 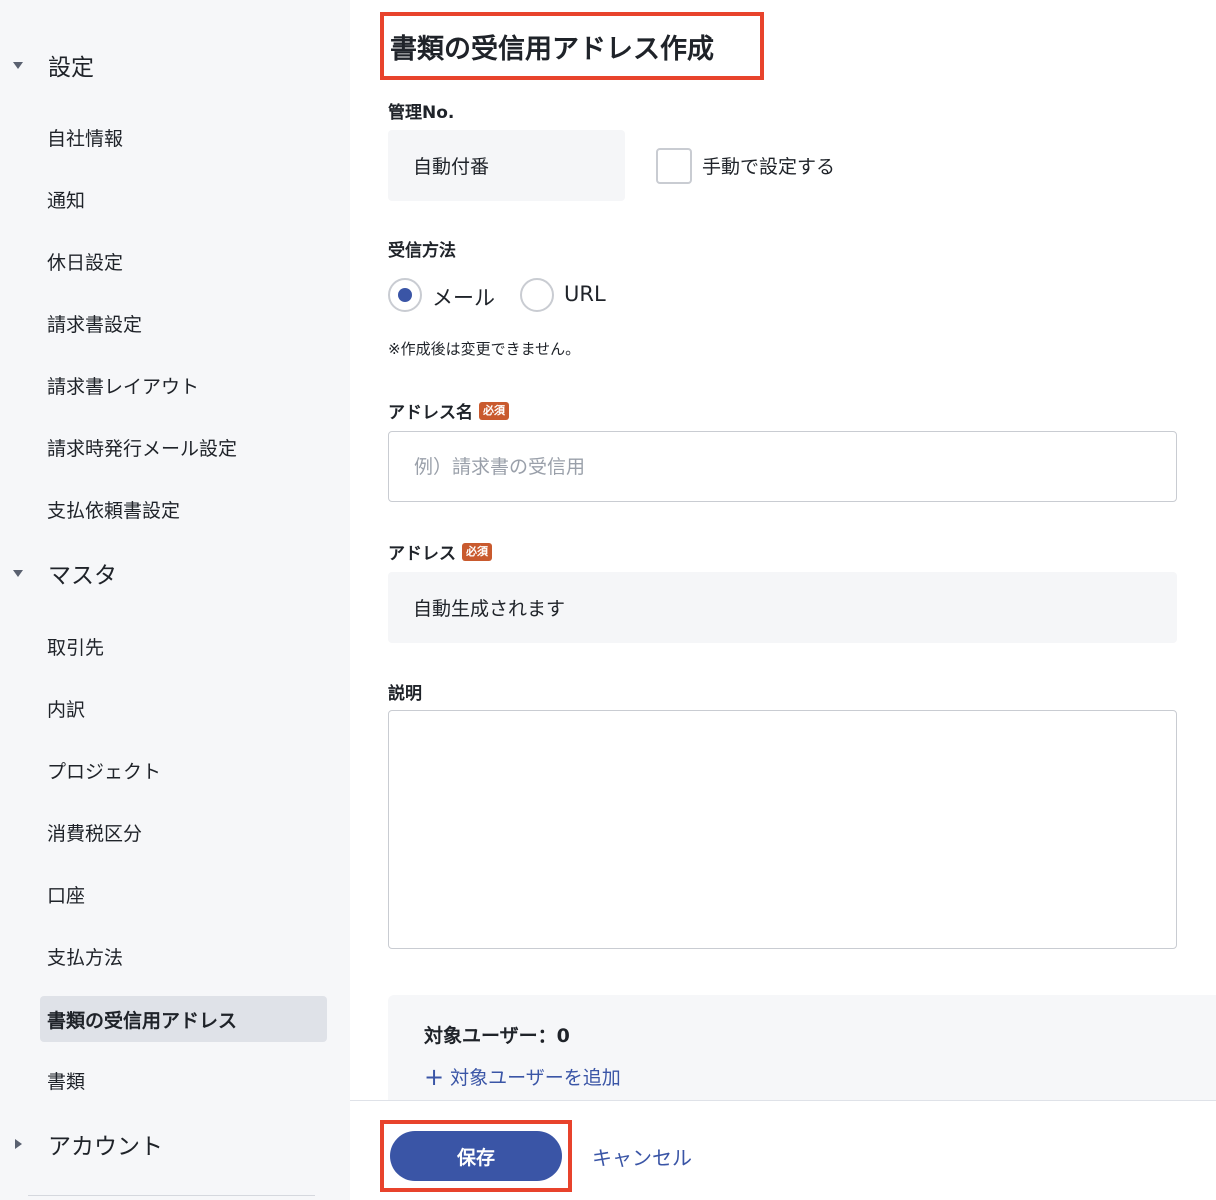 I want to click on receive-method-label: 受信方法, so click(x=422, y=251).